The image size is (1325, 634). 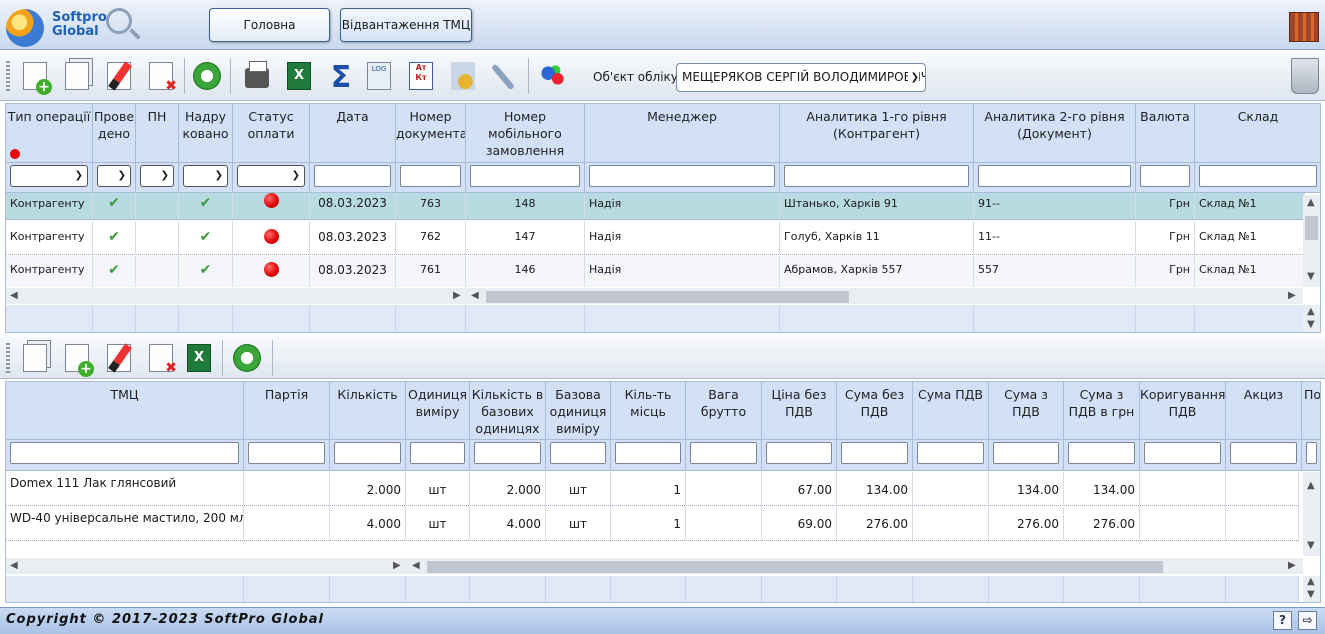 I want to click on edit-item-button, so click(x=119, y=358).